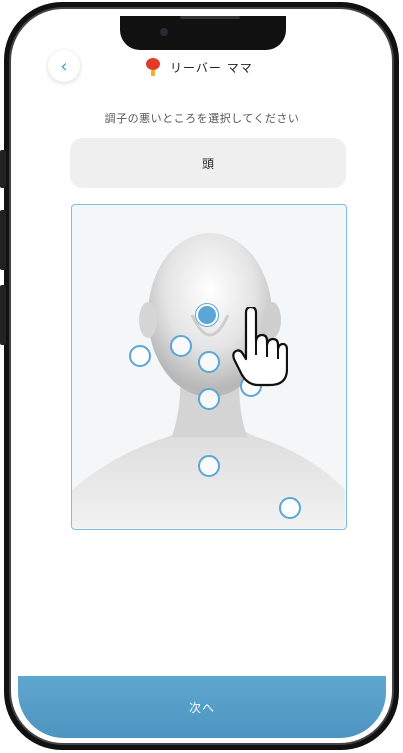  Describe the element at coordinates (260, 347) in the screenshot. I see `hand-pointer-icon` at that location.